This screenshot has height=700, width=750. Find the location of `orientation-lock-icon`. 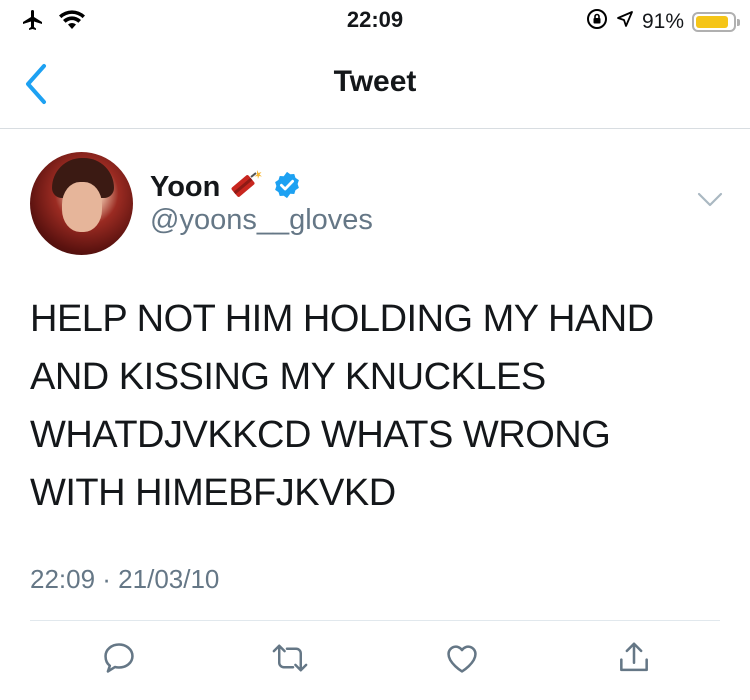

orientation-lock-icon is located at coordinates (597, 22).